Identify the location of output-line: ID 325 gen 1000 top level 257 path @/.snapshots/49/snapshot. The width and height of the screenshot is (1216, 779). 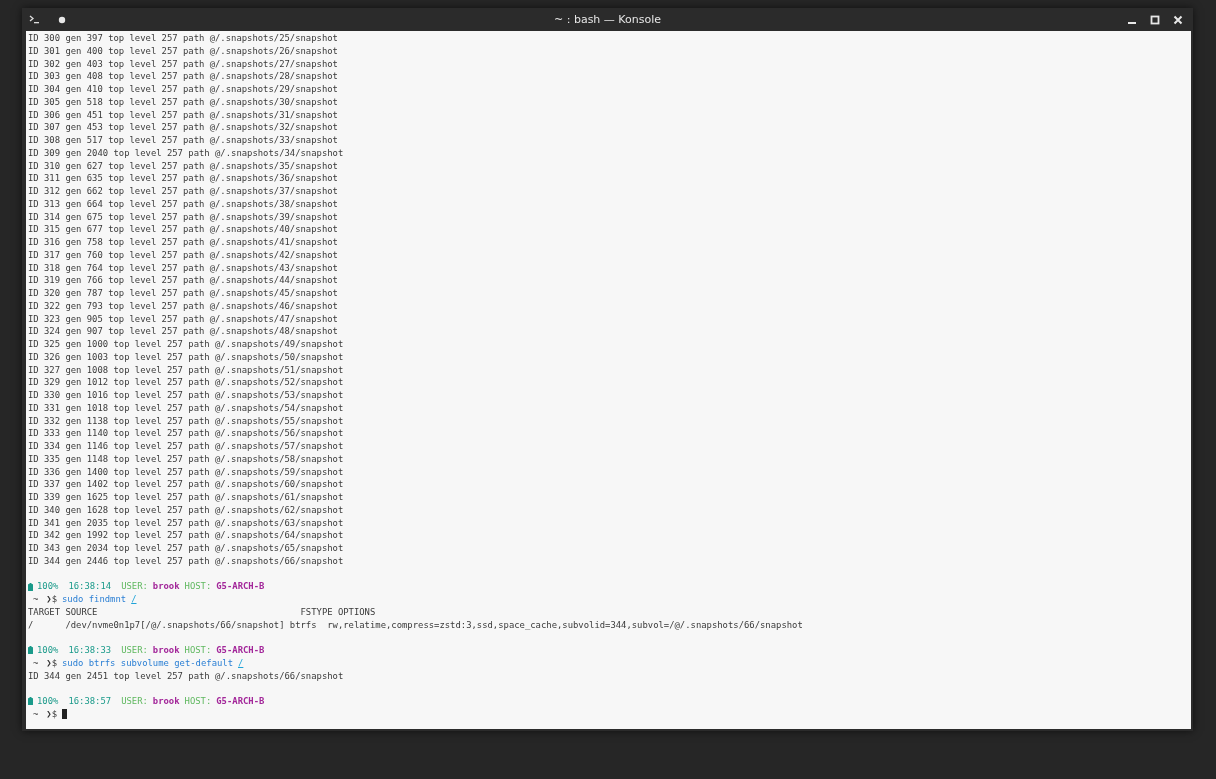
(186, 344).